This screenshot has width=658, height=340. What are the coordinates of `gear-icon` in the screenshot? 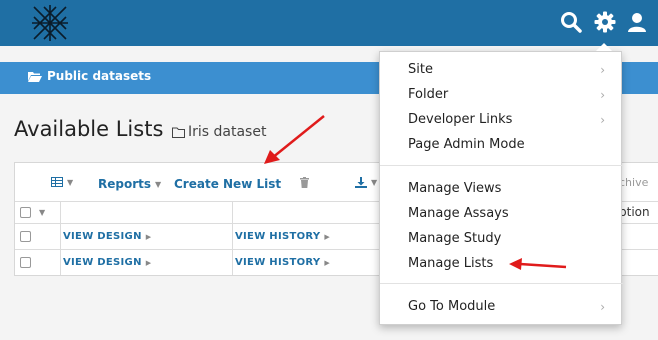 It's located at (605, 22).